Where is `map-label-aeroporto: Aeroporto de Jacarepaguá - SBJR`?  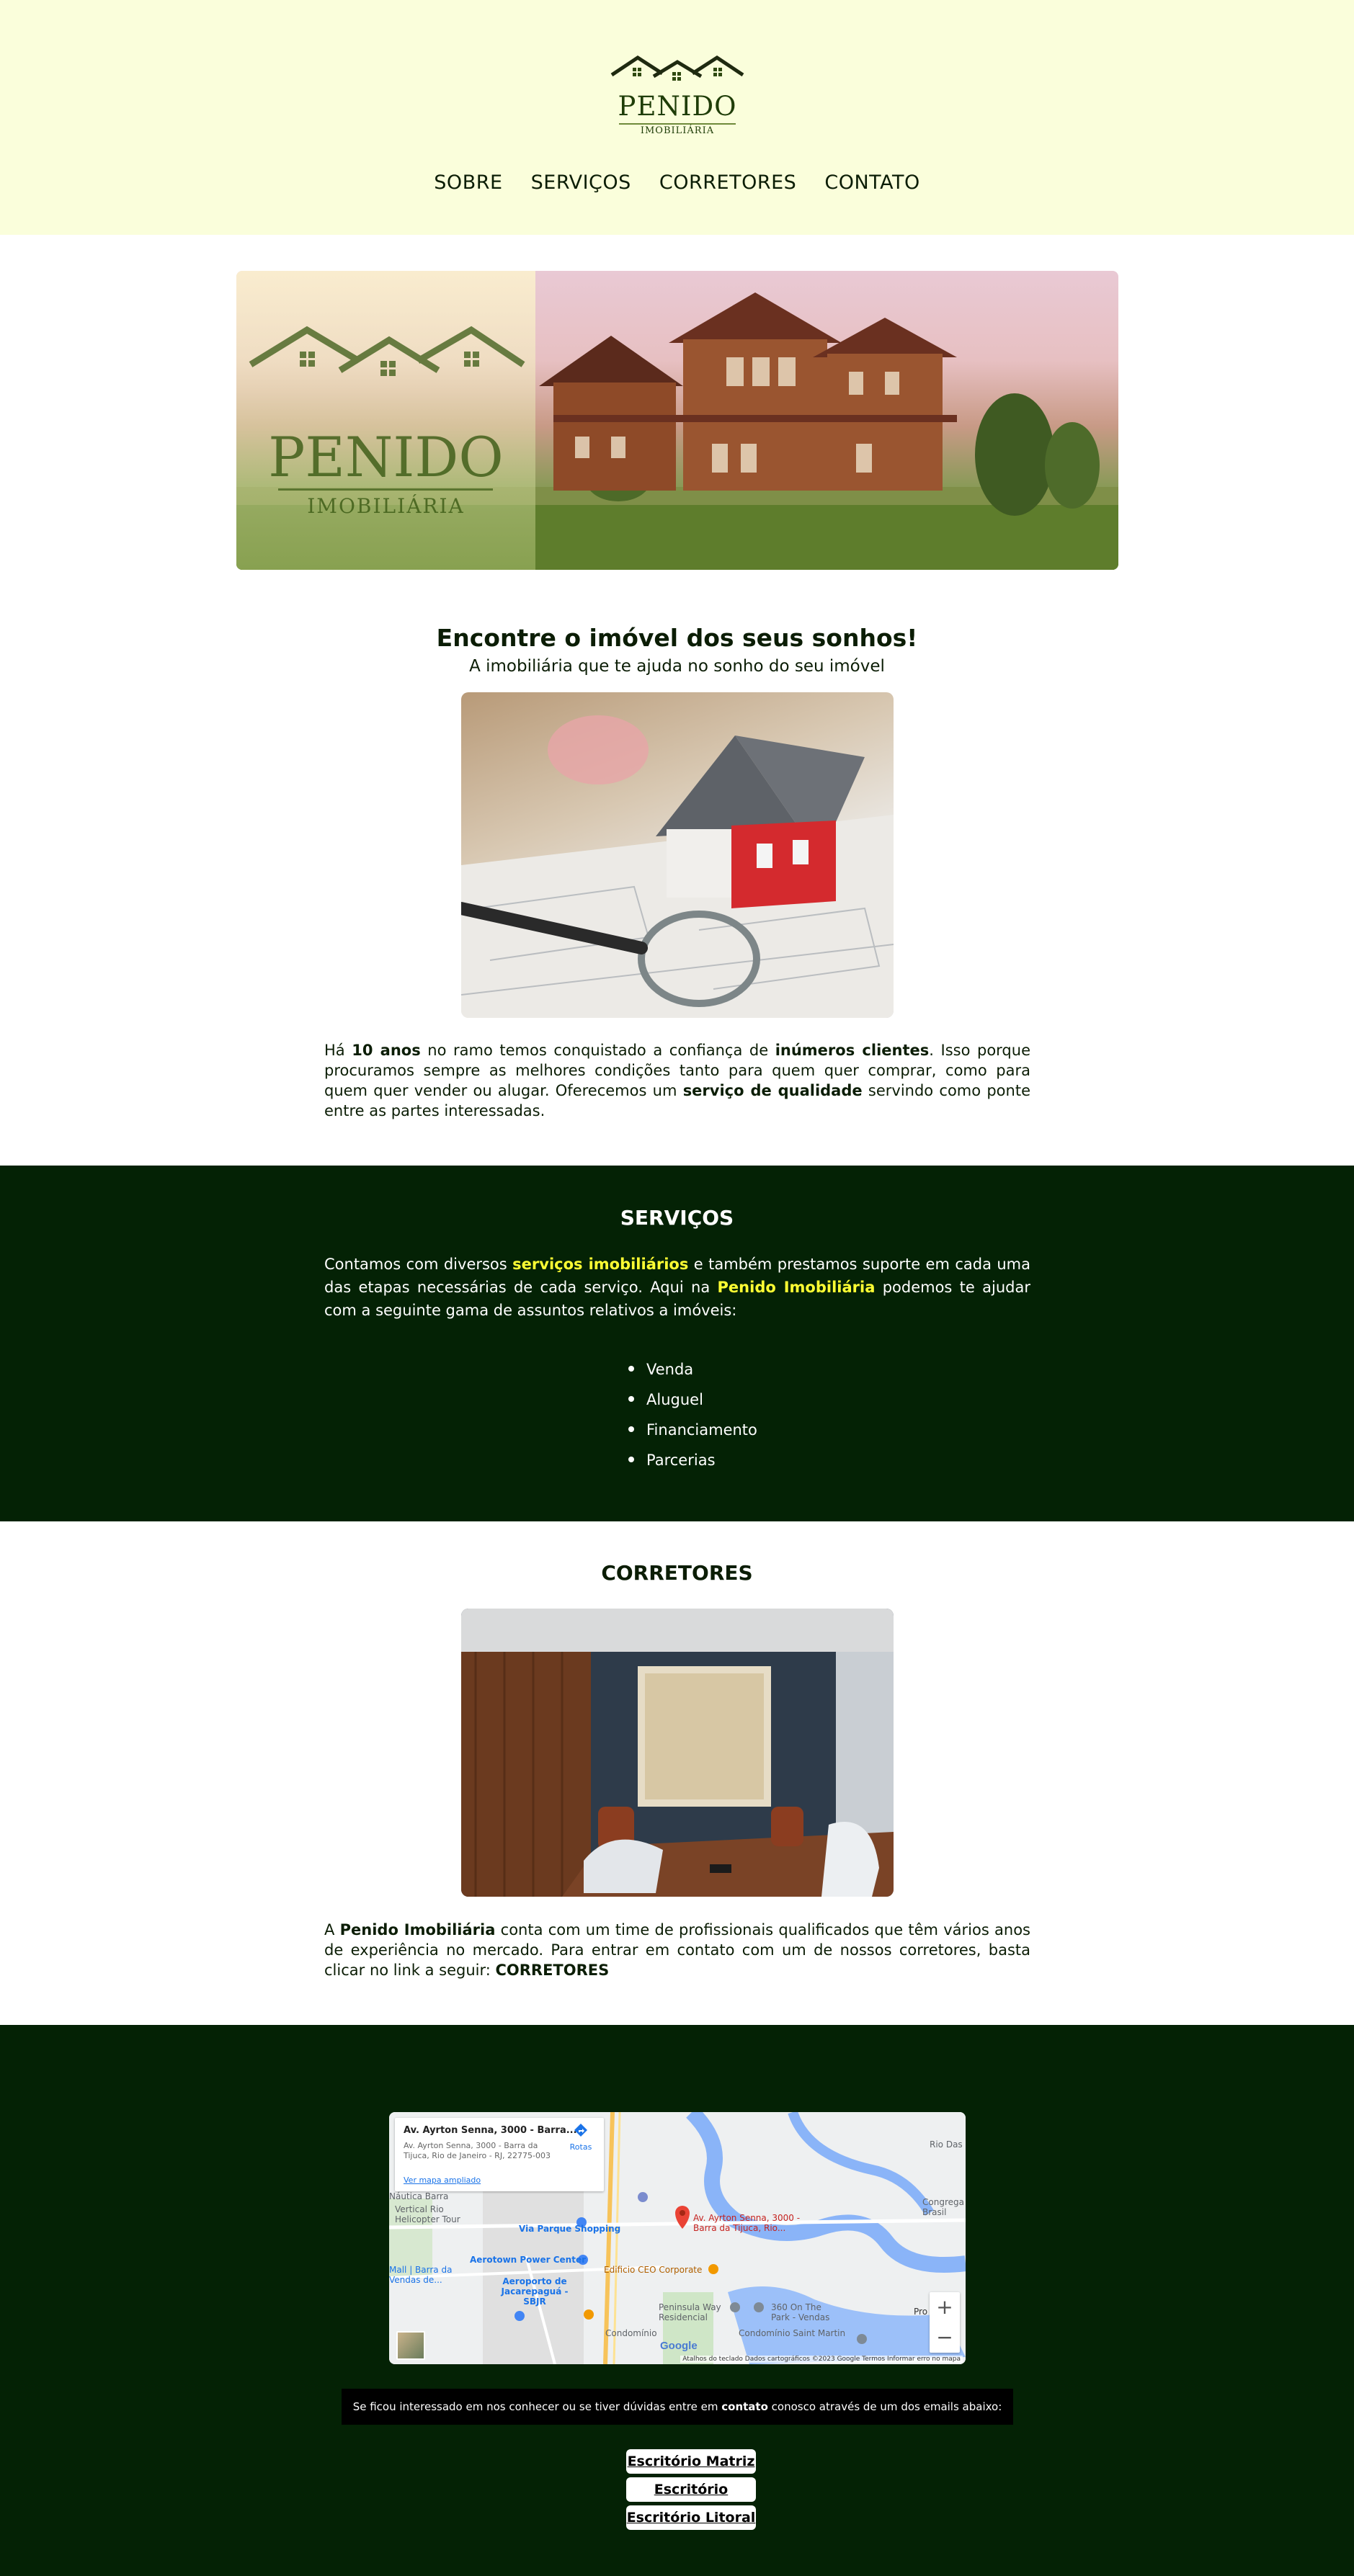
map-label-aeroporto: Aeroporto de Jacarepaguá - SBJR is located at coordinates (535, 2291).